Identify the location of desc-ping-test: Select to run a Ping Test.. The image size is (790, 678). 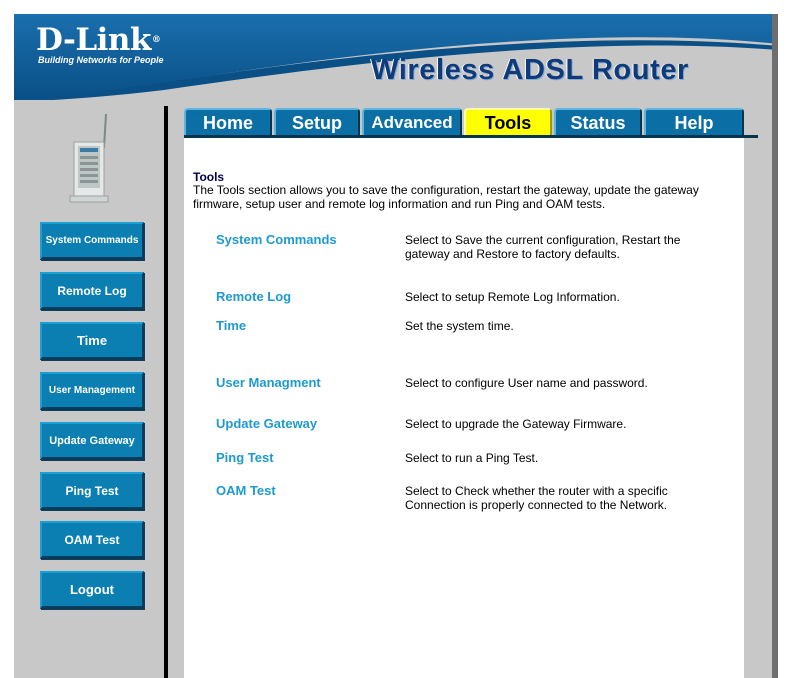
(472, 458).